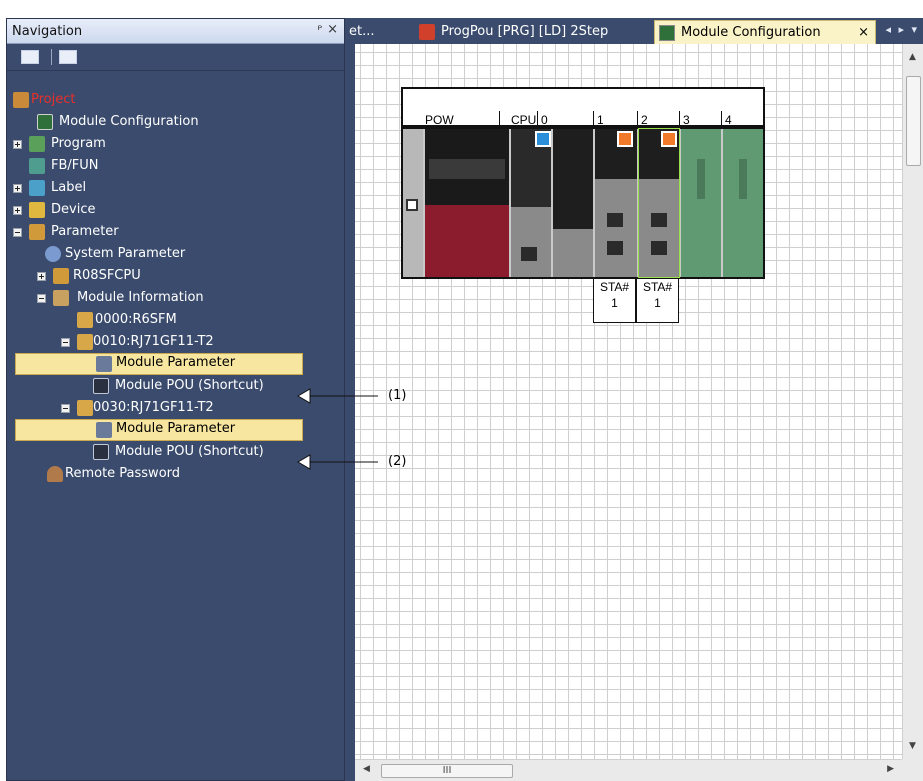 This screenshot has height=781, width=923. What do you see at coordinates (628, 770) in the screenshot?
I see `horizontal-scrollbar: ◀ III ▶` at bounding box center [628, 770].